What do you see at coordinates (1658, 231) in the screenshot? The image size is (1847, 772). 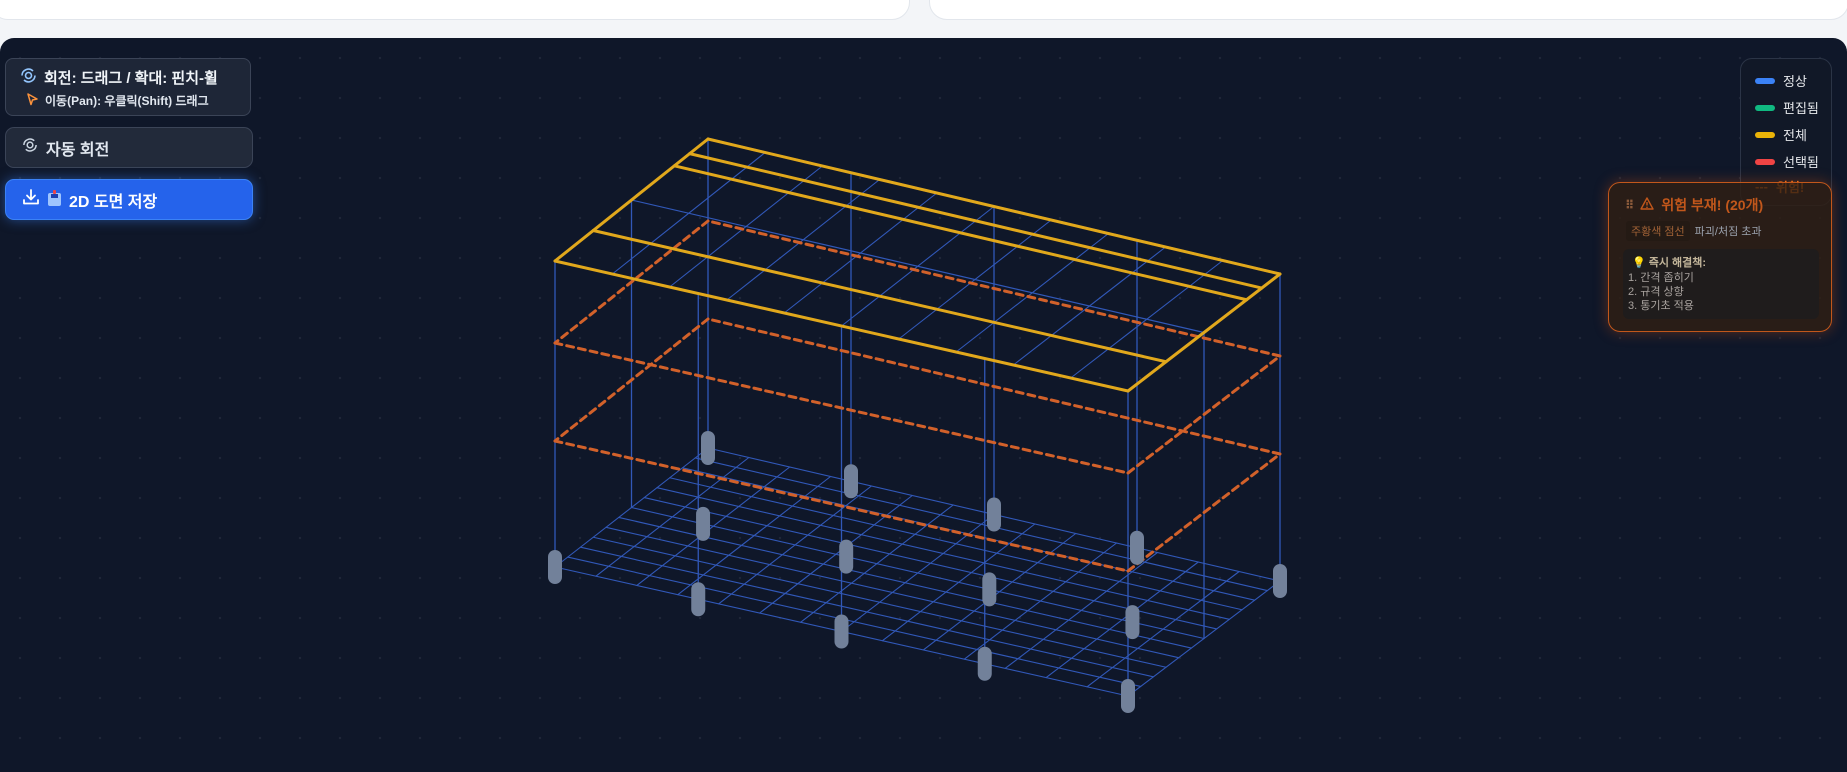 I see `warning-tag: 주황색 점선` at bounding box center [1658, 231].